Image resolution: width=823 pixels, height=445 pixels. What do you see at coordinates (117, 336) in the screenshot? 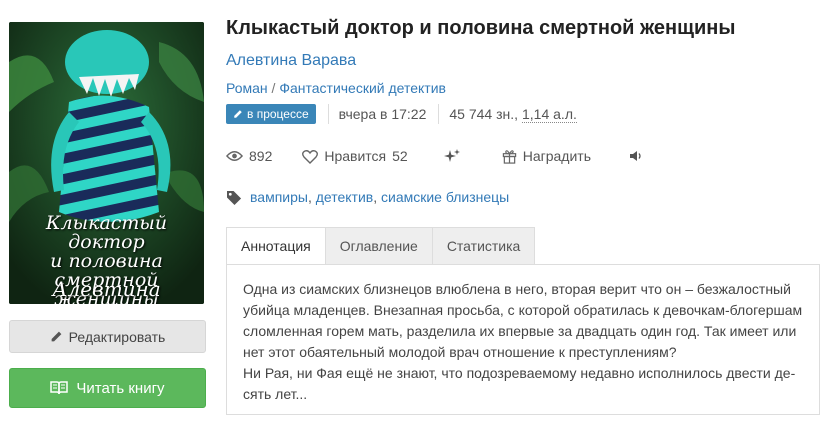
I see `edit-button-label: Редактировать` at bounding box center [117, 336].